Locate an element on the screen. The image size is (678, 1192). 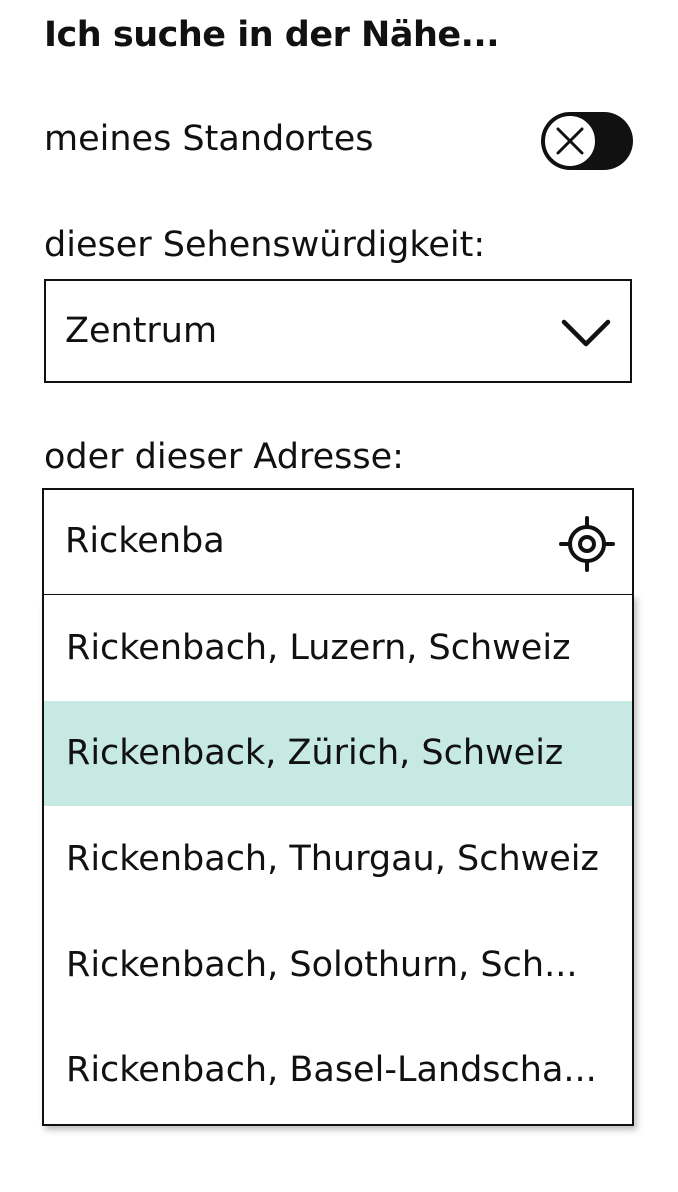
suggestion-item: Rickenbach, Thurgau, Schweiz is located at coordinates (338, 859).